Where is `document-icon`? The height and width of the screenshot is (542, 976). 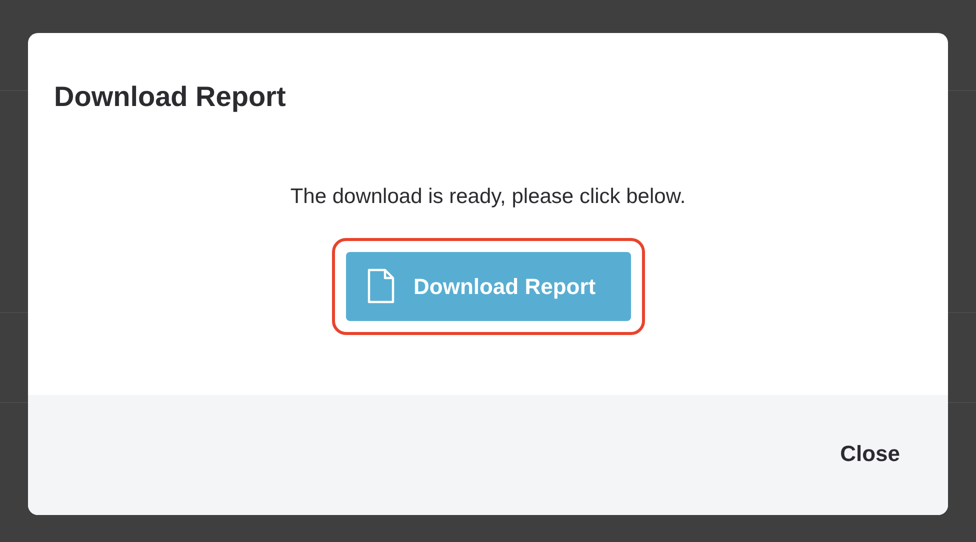 document-icon is located at coordinates (381, 286).